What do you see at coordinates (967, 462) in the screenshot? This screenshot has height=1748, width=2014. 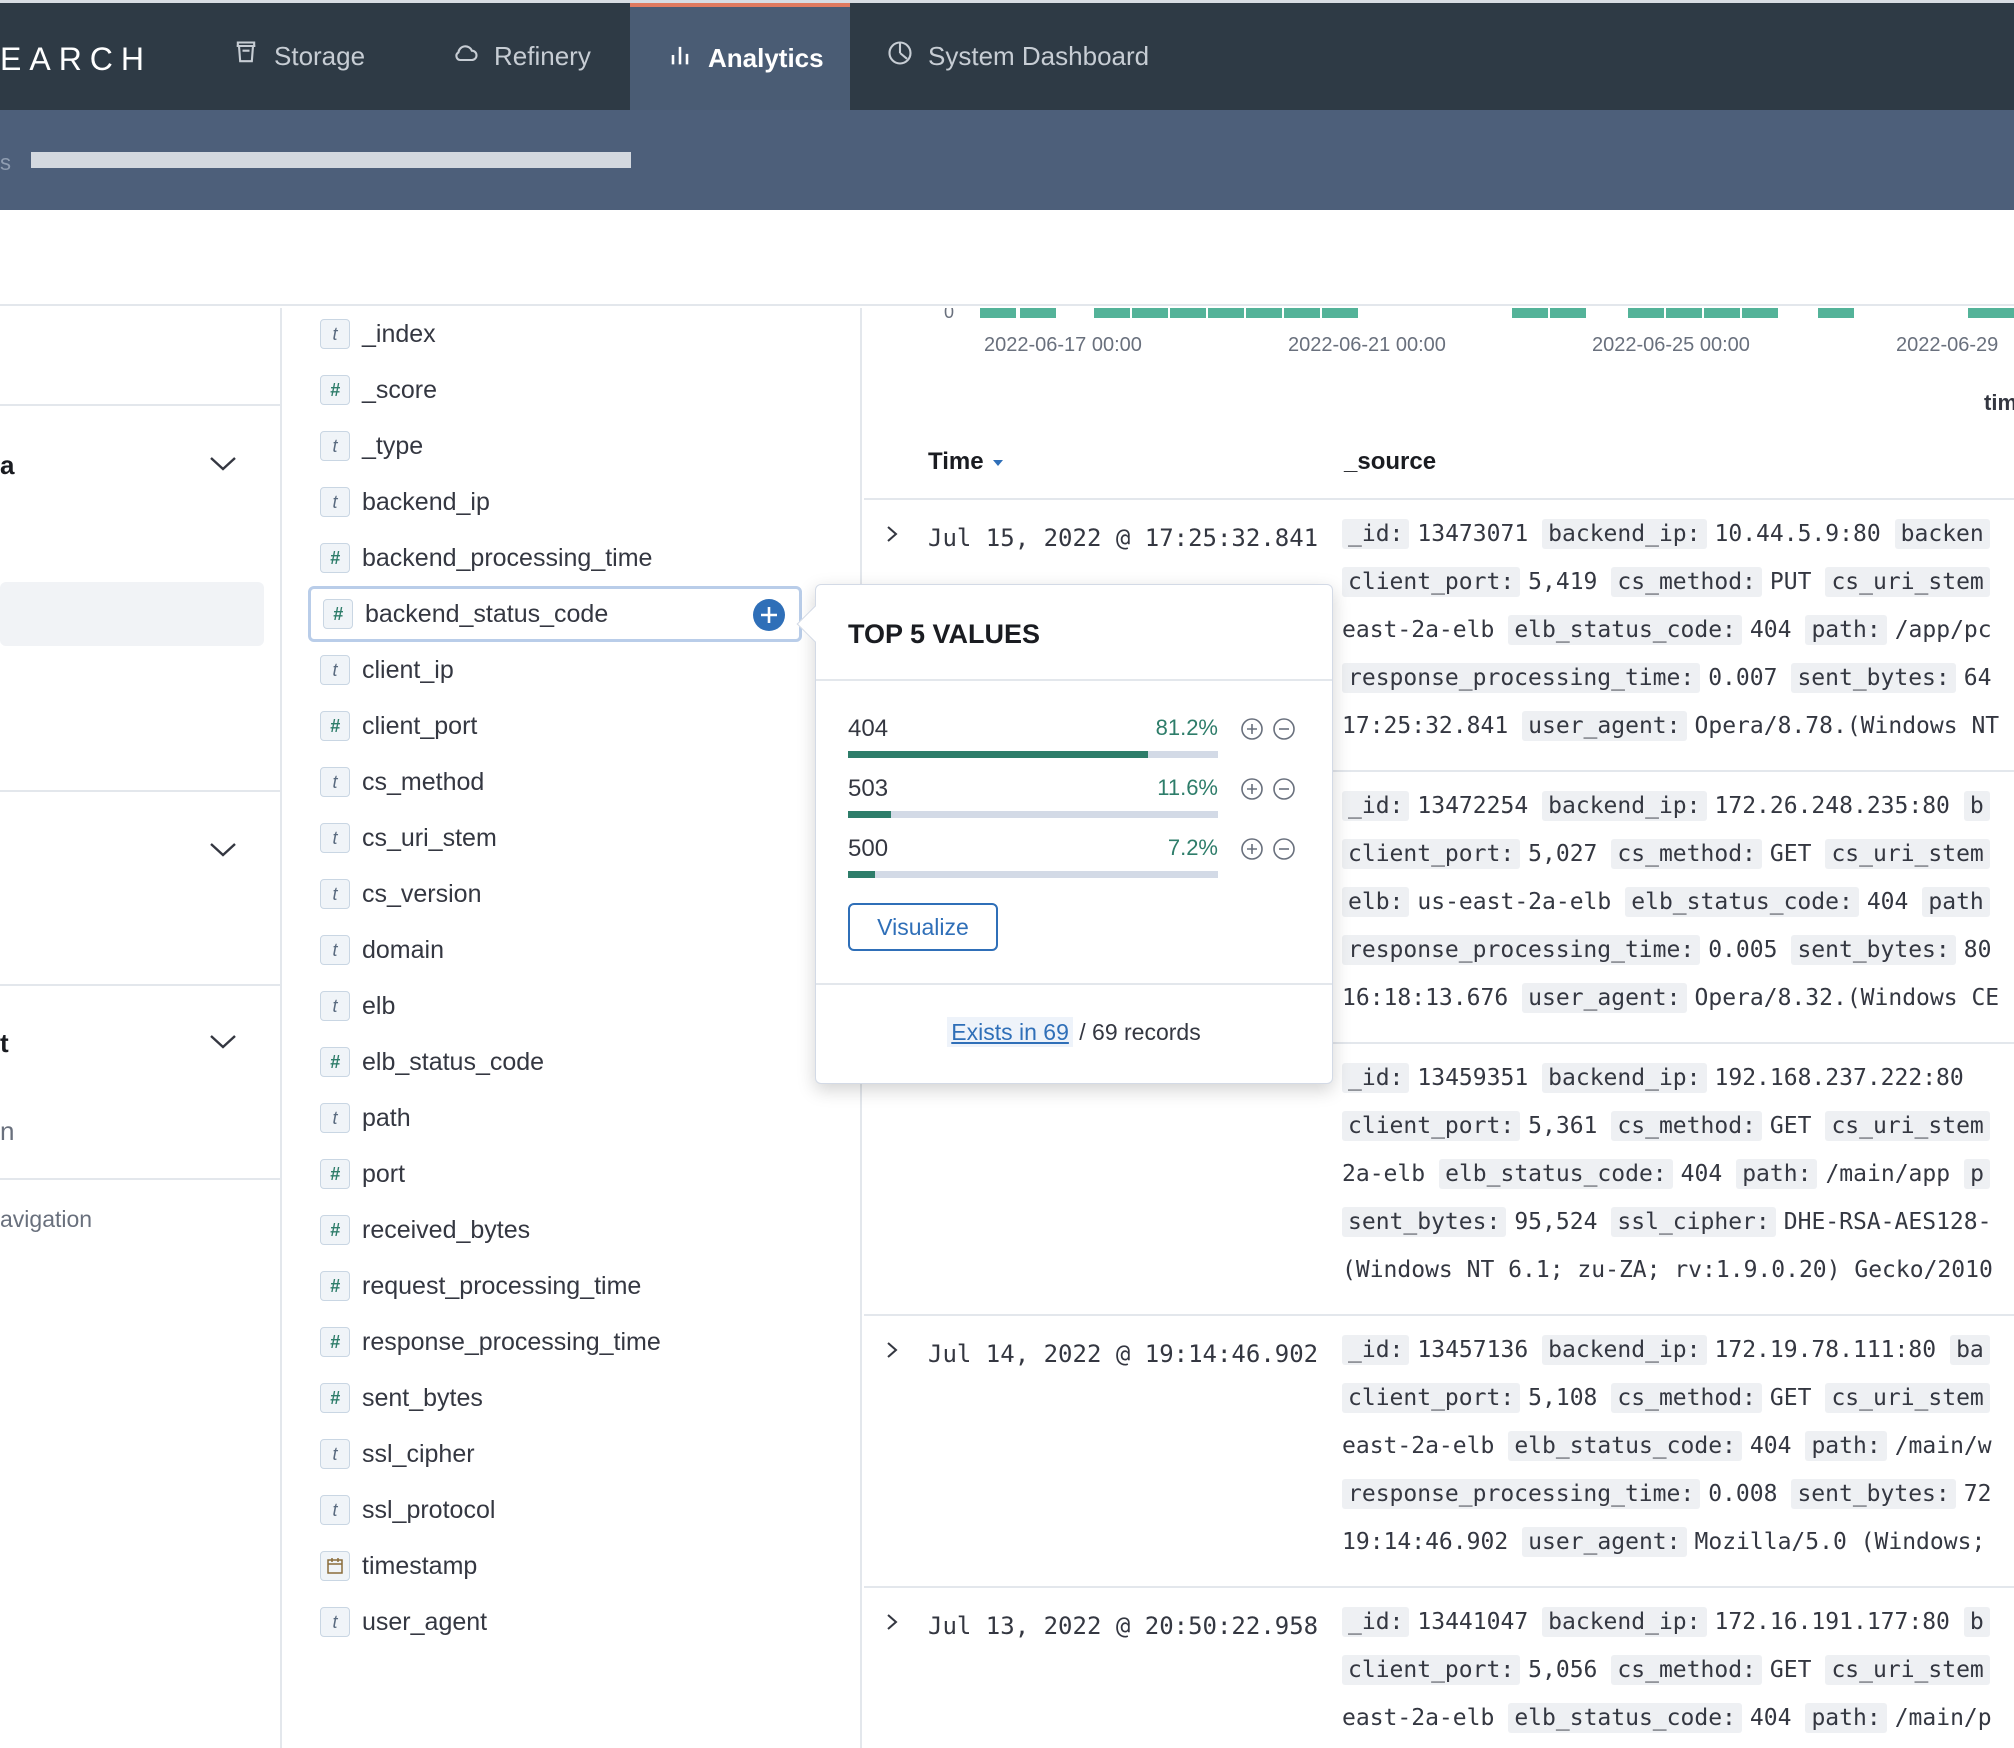 I see `column-header-time: Time` at bounding box center [967, 462].